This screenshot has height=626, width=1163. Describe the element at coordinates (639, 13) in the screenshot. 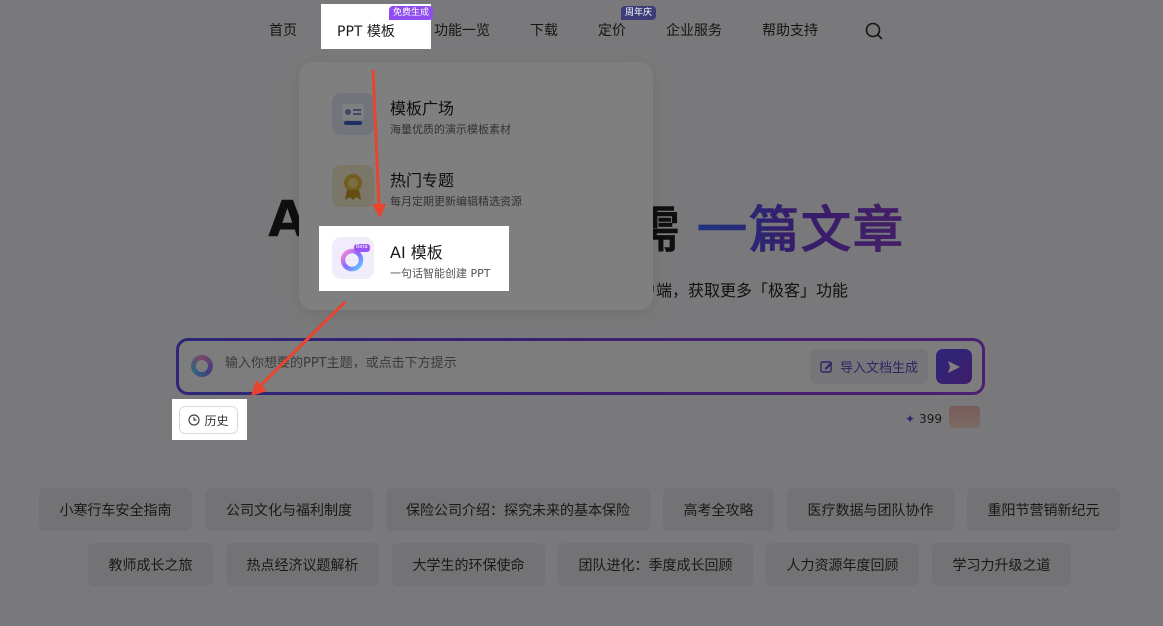

I see `anniversary-badge: 周年庆` at that location.